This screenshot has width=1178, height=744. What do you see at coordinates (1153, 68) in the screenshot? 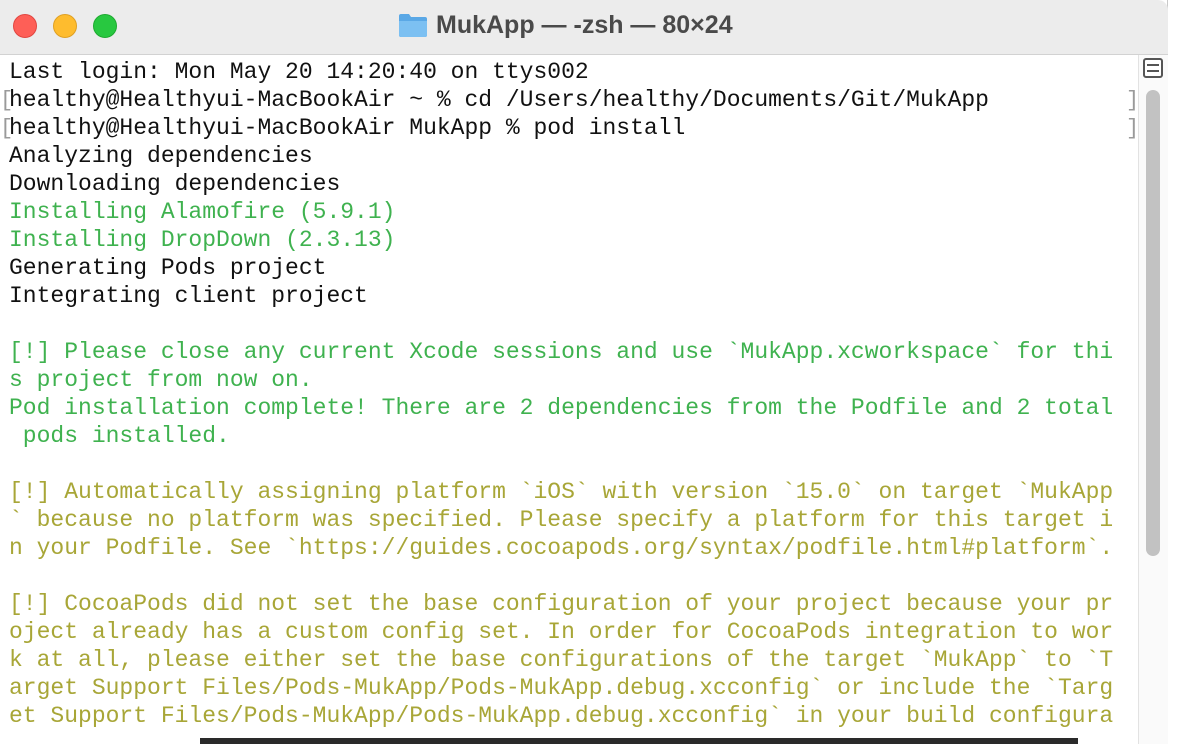
I see `split-pane-icon` at bounding box center [1153, 68].